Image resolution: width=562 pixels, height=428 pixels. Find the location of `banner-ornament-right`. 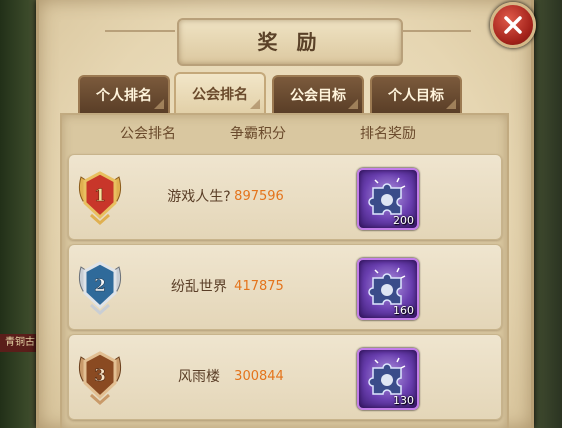

banner-ornament-right is located at coordinates (436, 31).